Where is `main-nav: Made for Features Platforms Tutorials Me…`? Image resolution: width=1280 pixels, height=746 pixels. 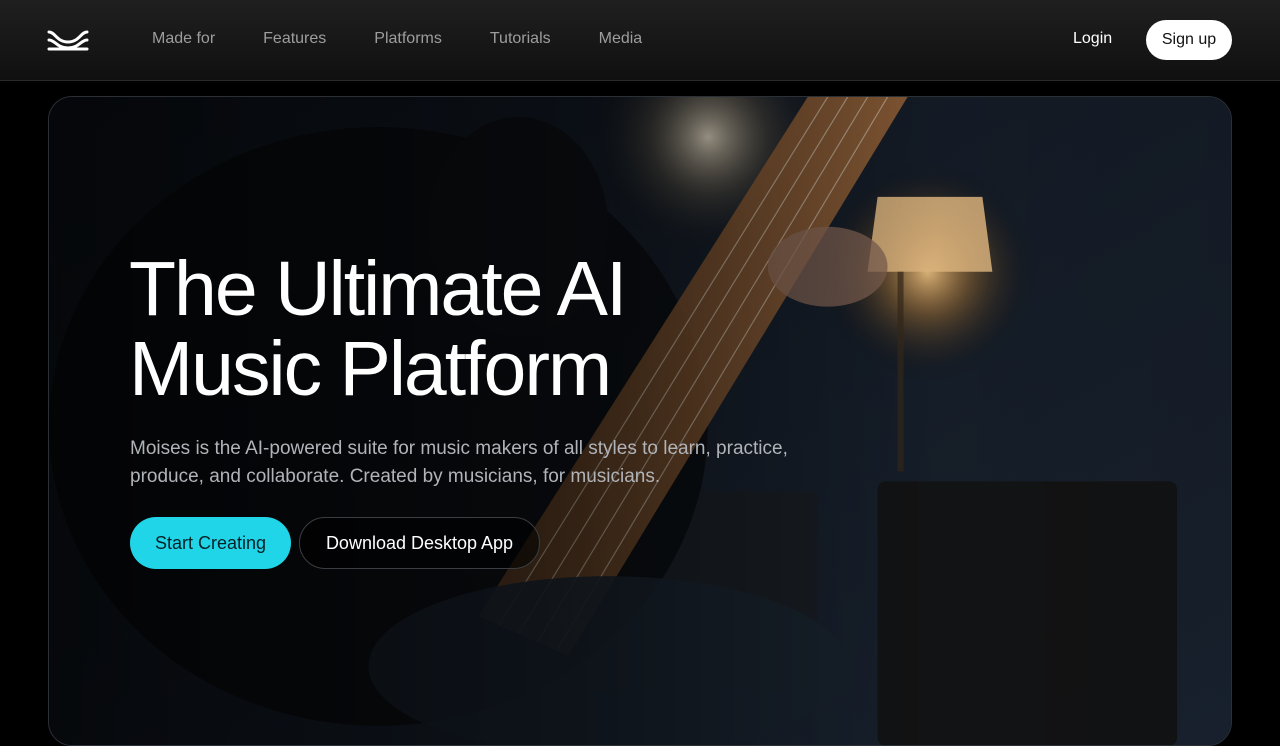
main-nav: Made for Features Platforms Tutorials Me… is located at coordinates (421, 39).